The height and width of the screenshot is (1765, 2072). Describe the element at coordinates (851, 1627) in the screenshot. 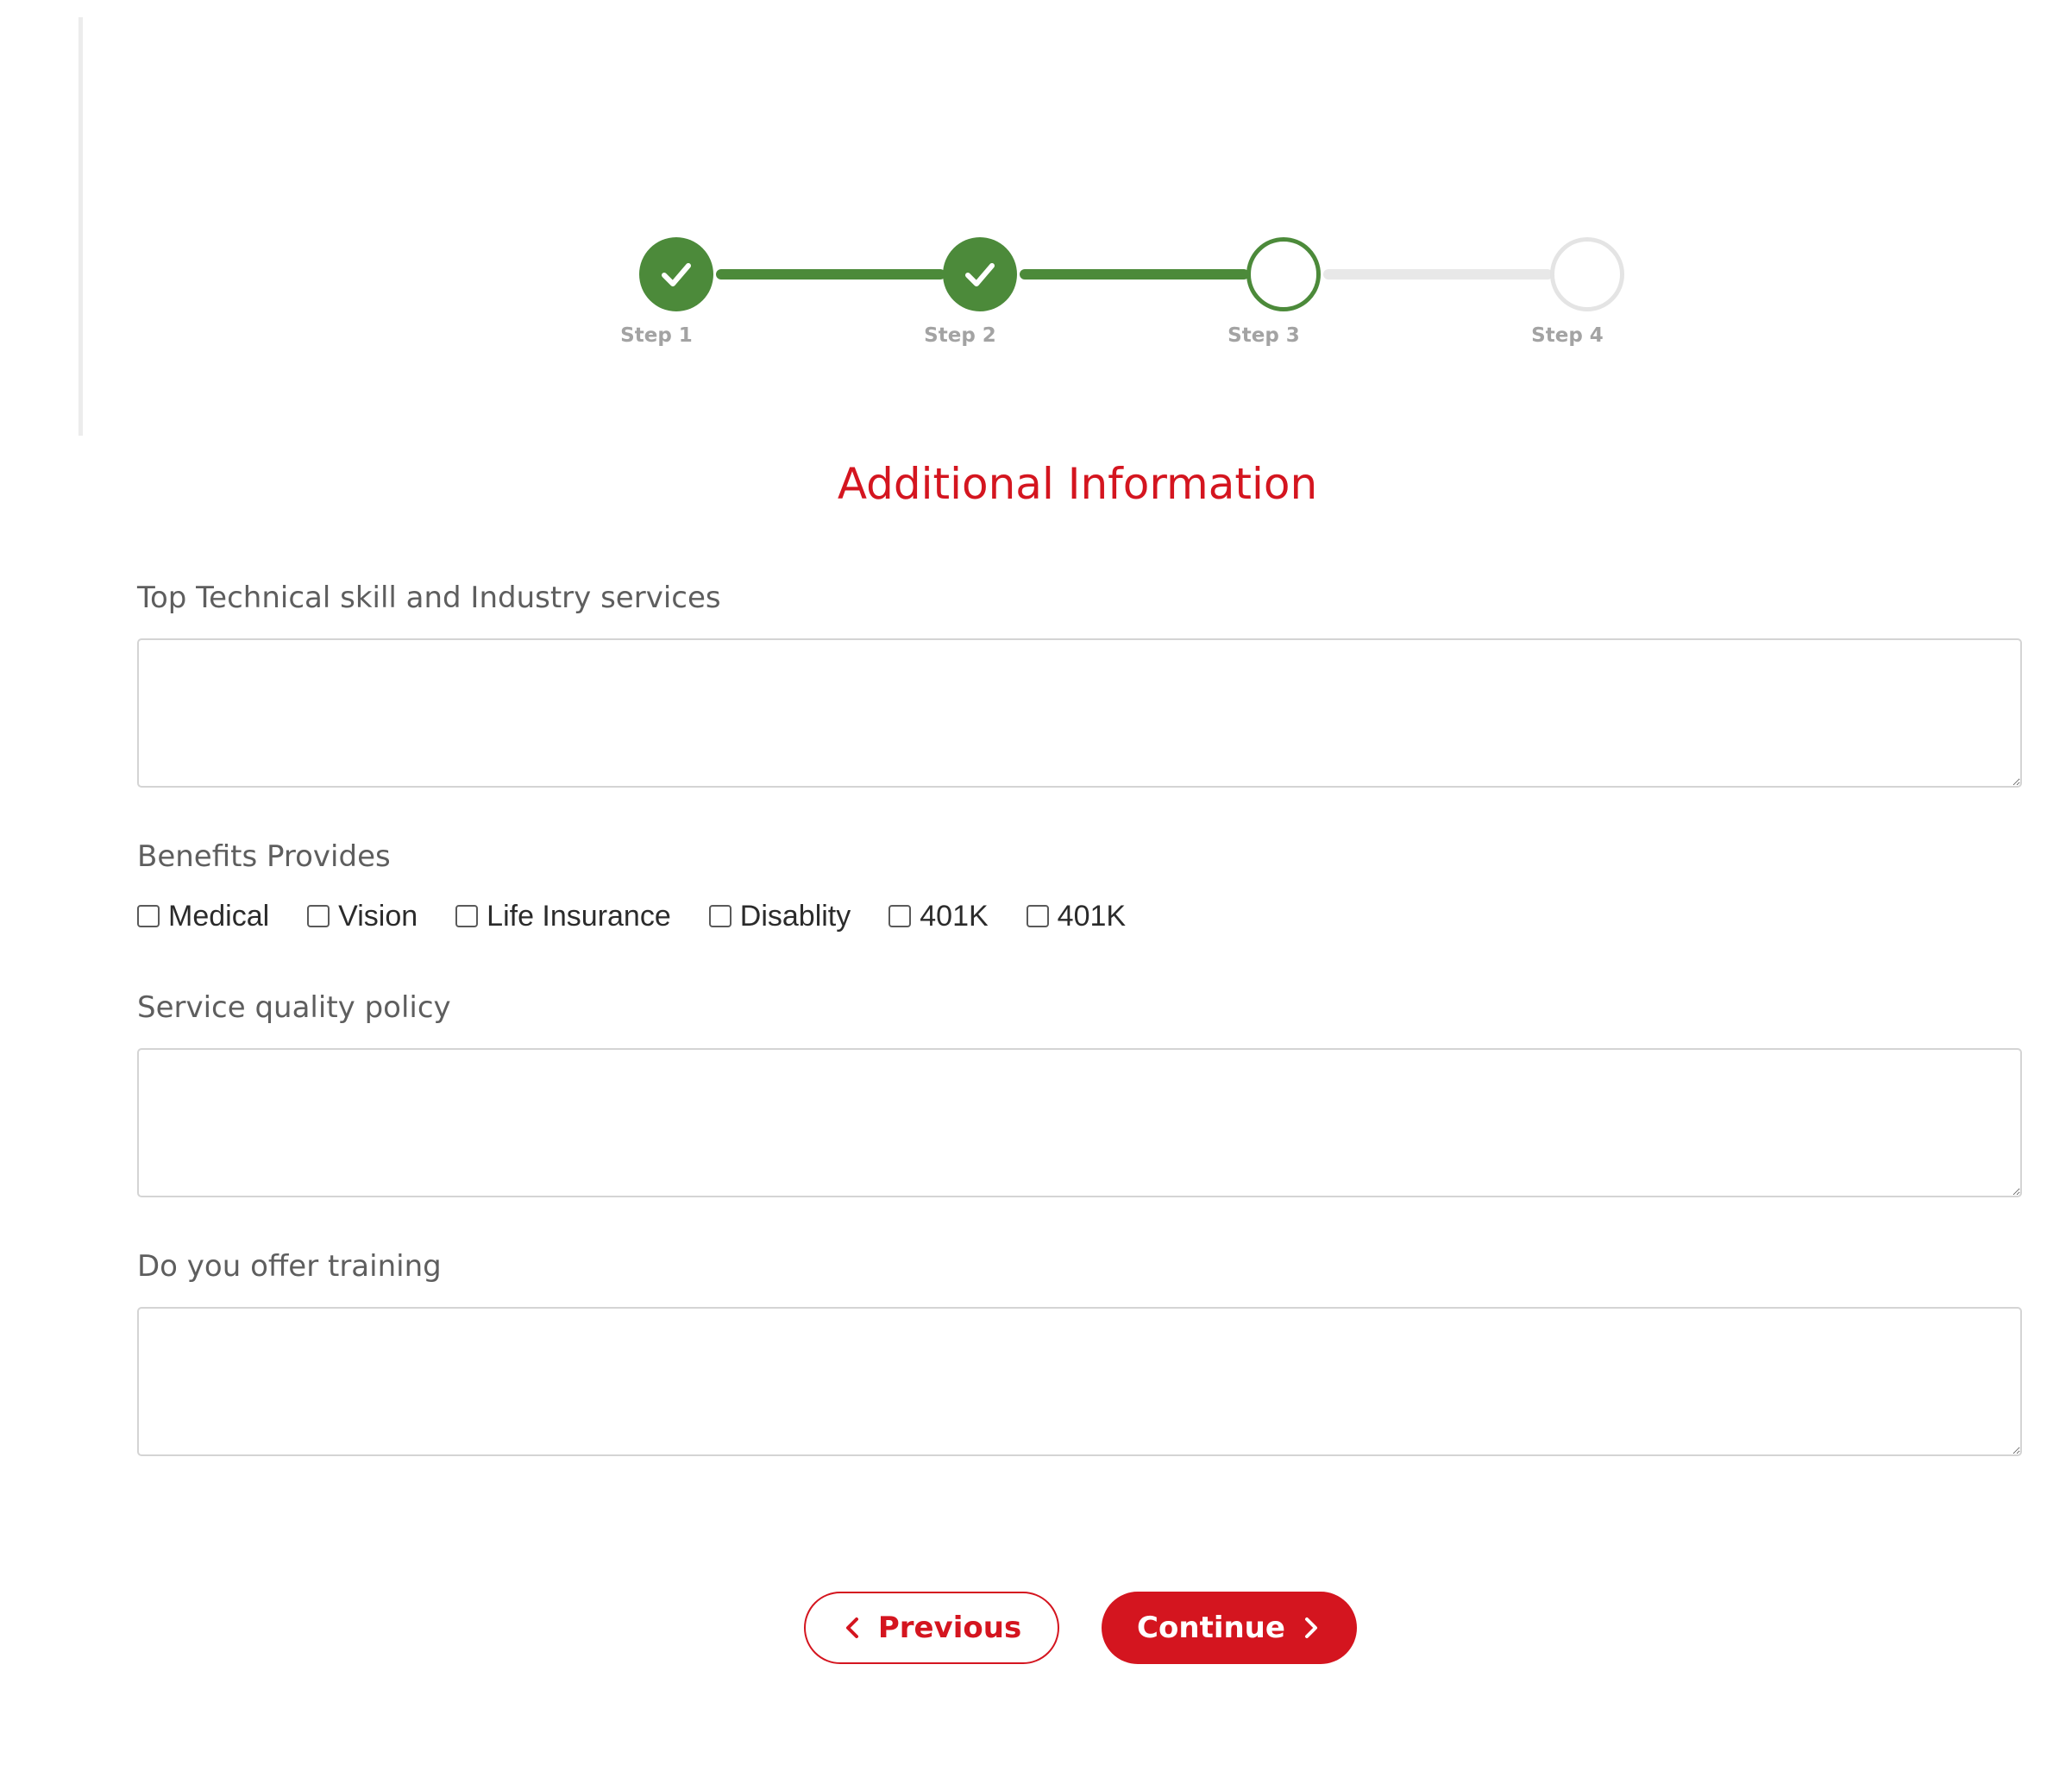

I see `chevron-left-icon` at that location.